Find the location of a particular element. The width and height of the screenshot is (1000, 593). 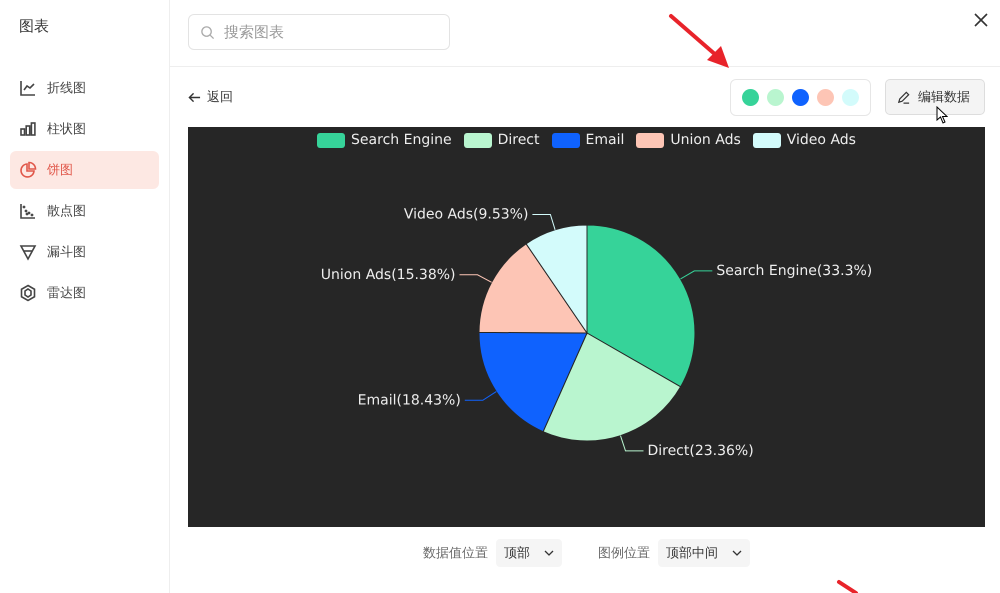

data-label: Video Ads(9.53%) is located at coordinates (466, 214).